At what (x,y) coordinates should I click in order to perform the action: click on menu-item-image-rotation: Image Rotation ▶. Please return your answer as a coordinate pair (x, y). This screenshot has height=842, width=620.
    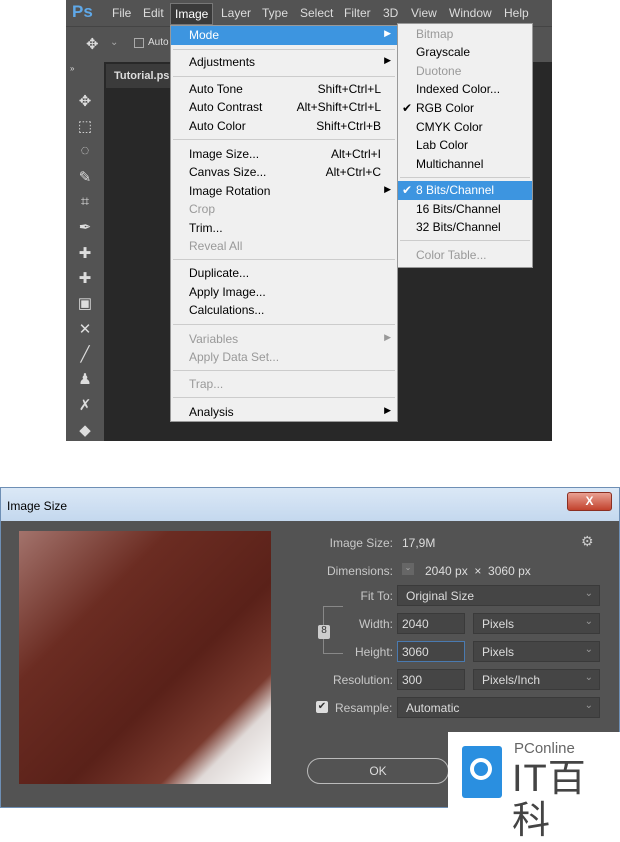
    Looking at the image, I should click on (284, 191).